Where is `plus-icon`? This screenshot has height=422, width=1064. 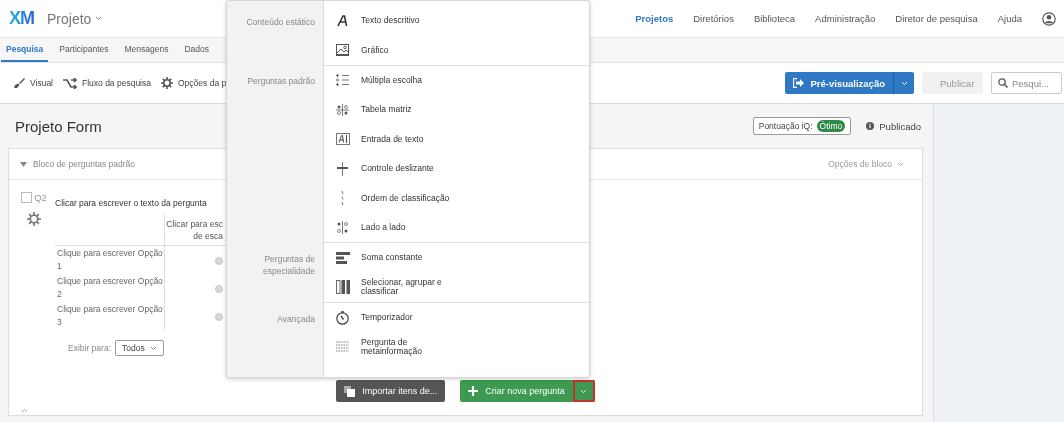
plus-icon is located at coordinates (473, 391).